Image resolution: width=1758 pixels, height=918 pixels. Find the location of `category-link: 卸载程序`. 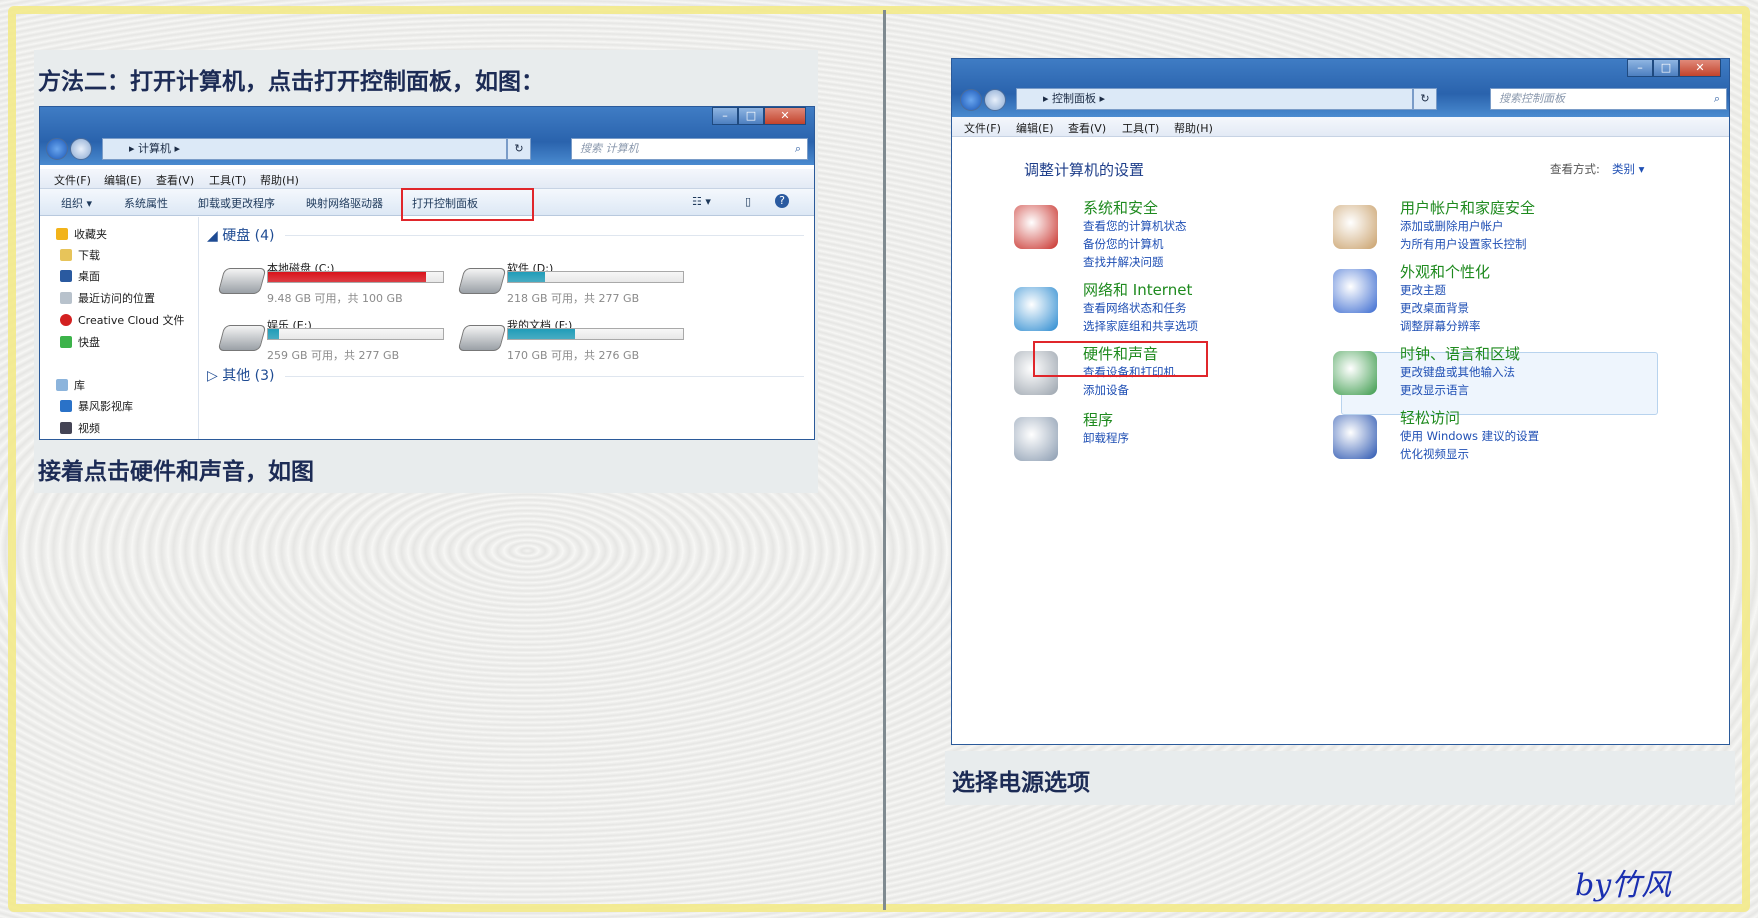

category-link: 卸载程序 is located at coordinates (1106, 438).